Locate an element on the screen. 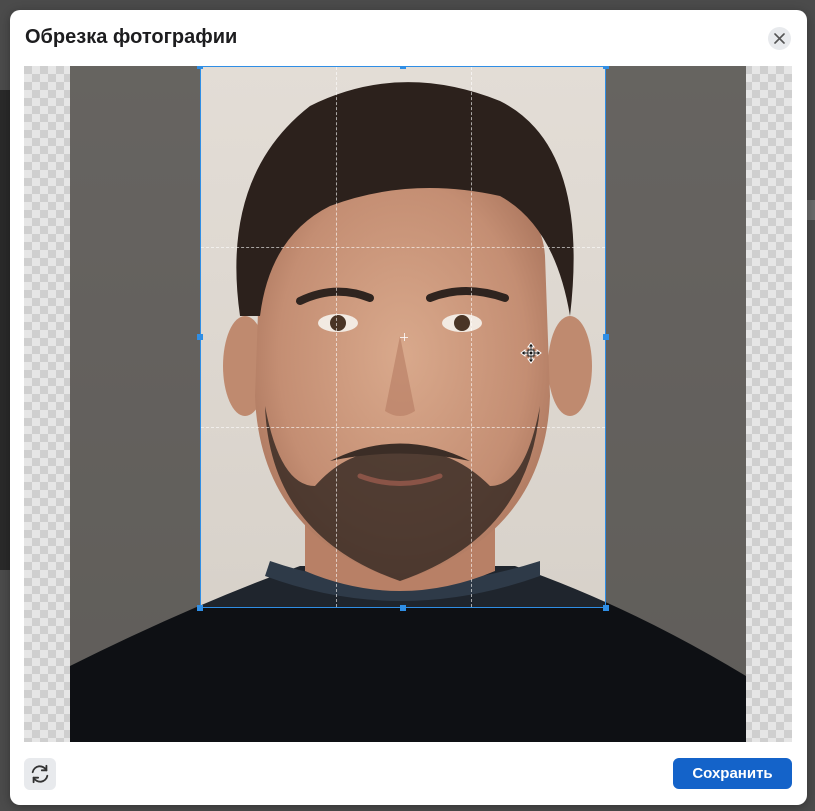 Image resolution: width=815 pixels, height=811 pixels. close-button is located at coordinates (779, 38).